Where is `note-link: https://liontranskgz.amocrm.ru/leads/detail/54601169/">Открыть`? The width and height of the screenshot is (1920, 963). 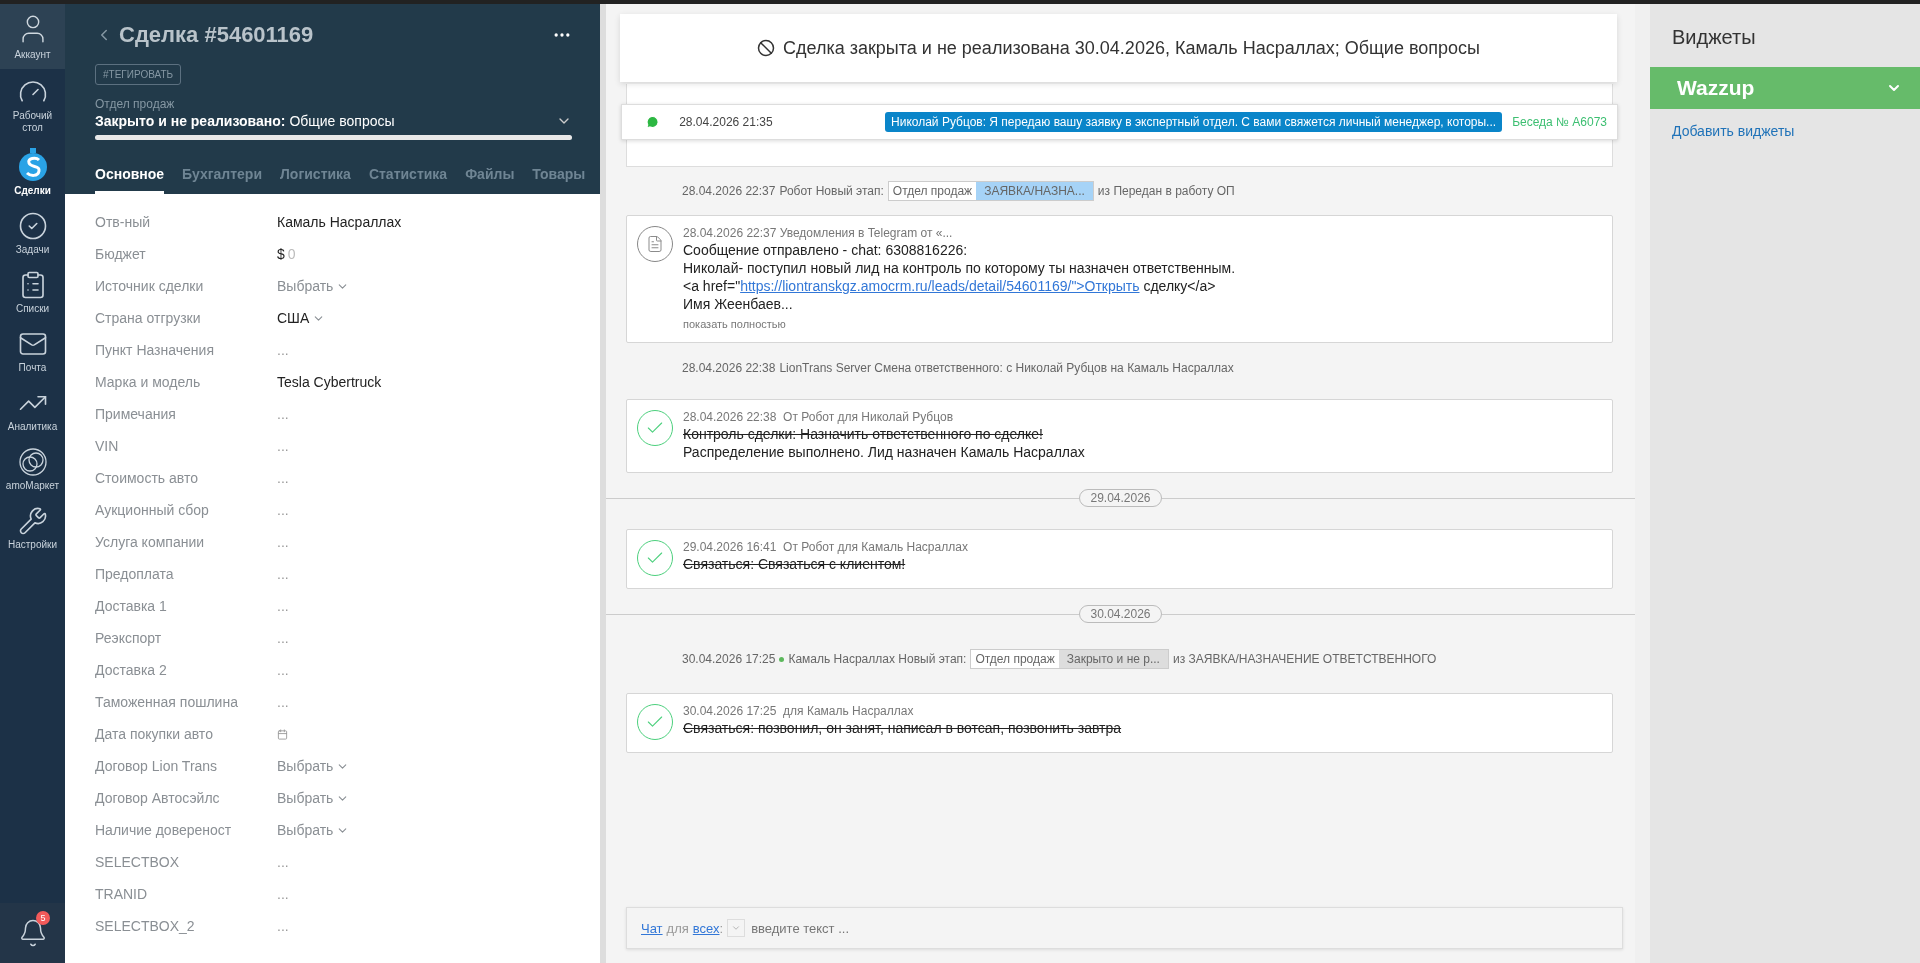 note-link: https://liontranskgz.amocrm.ru/leads/detail/54601169/">Открыть is located at coordinates (940, 286).